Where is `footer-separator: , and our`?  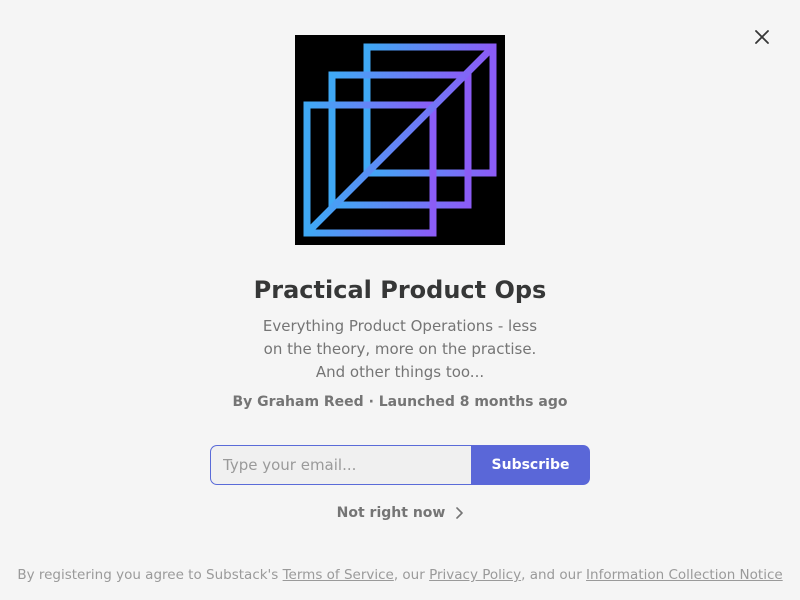
footer-separator: , and our is located at coordinates (554, 575).